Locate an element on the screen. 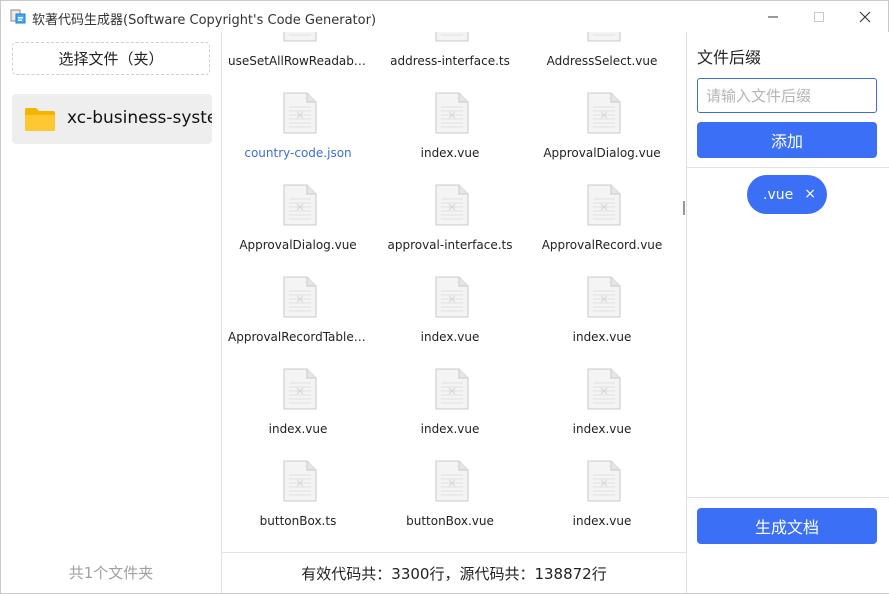 The image size is (889, 594). close-icon: × is located at coordinates (810, 194).